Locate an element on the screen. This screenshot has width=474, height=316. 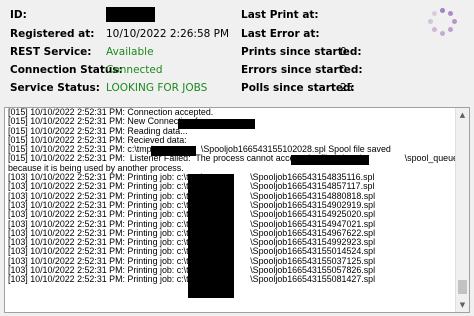
last-error-label: Last Error at: is located at coordinates (280, 34).